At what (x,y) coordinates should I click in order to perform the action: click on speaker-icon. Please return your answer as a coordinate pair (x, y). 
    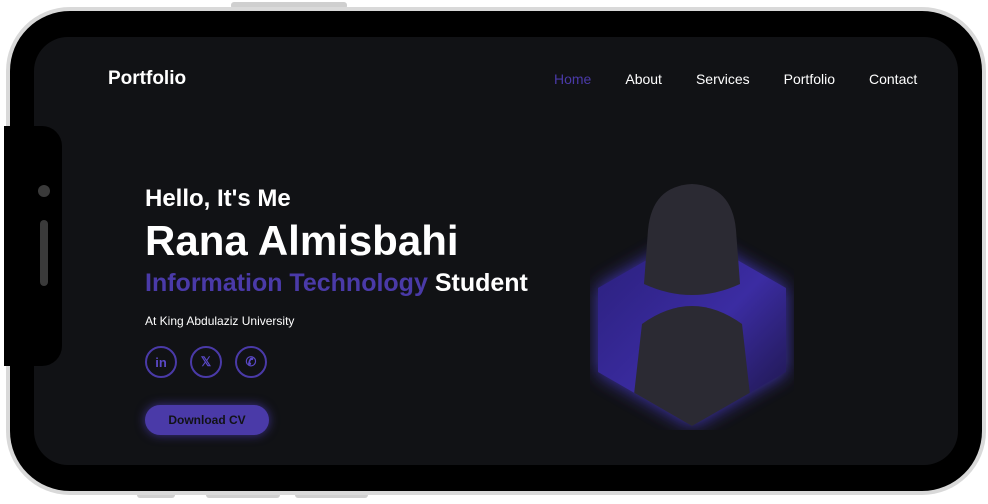
    Looking at the image, I should click on (44, 253).